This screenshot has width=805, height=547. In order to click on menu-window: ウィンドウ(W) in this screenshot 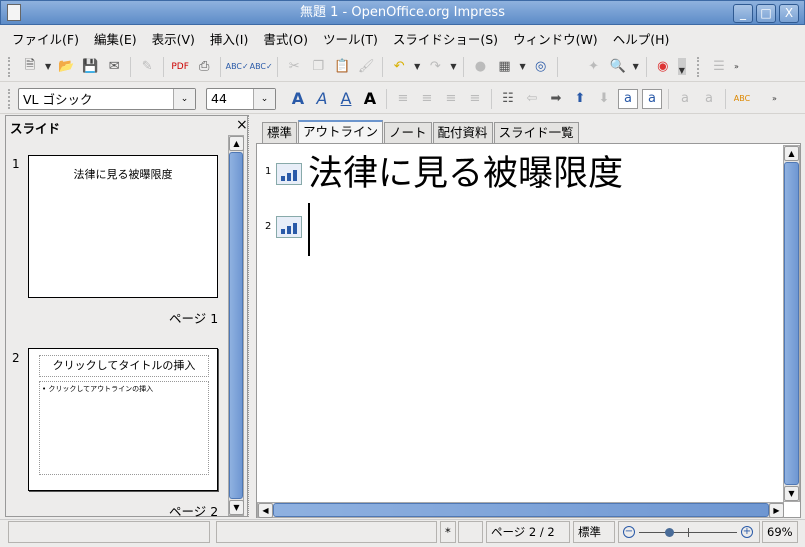, I will do `click(557, 38)`.